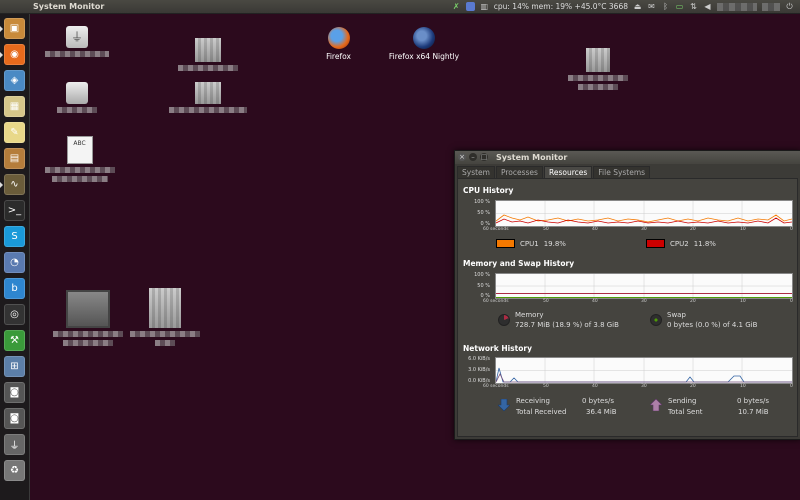 The image size is (800, 500). I want to click on text-editor-icon: ✎, so click(14, 132).